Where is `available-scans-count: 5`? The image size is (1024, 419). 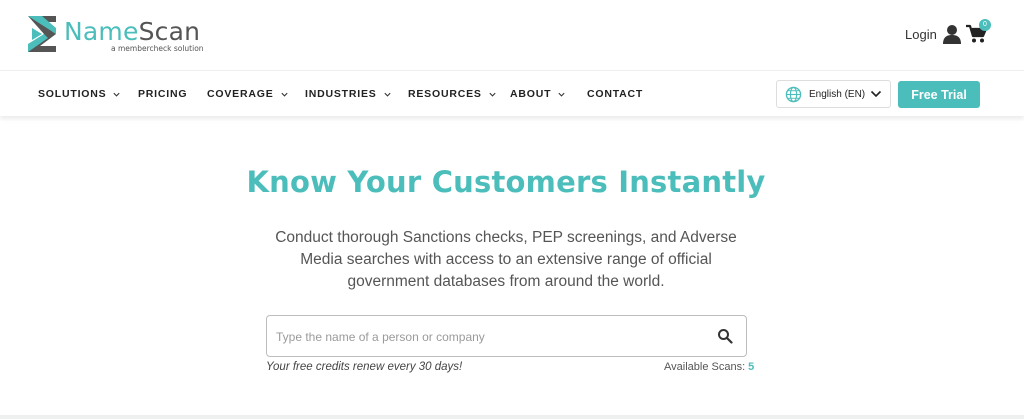 available-scans-count: 5 is located at coordinates (751, 367).